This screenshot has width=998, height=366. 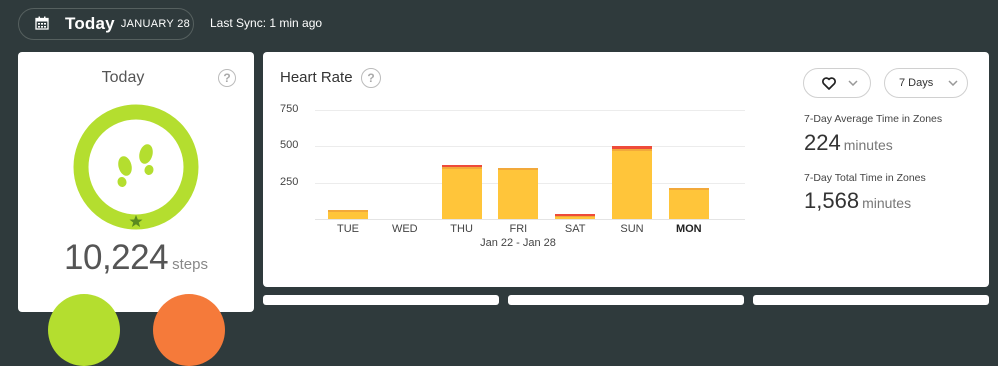 I want to click on y-tick-label: 250, so click(x=289, y=181).